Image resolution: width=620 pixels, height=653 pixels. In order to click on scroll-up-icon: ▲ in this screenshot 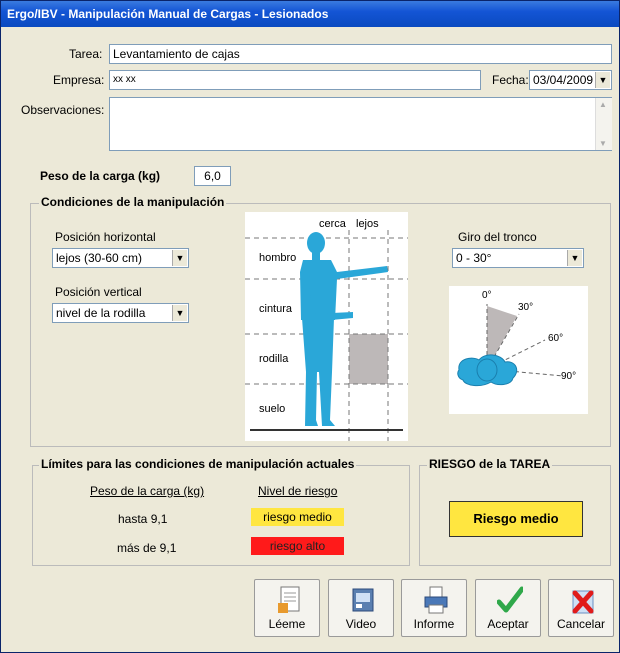, I will do `click(603, 104)`.